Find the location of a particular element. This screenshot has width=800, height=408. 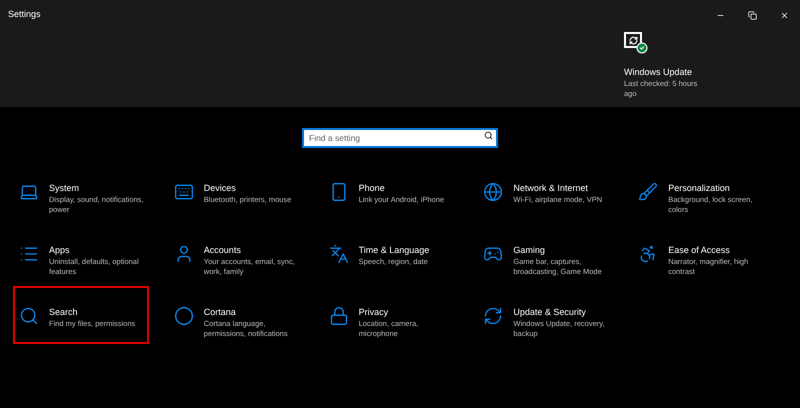

category-title: Cortana is located at coordinates (220, 312).